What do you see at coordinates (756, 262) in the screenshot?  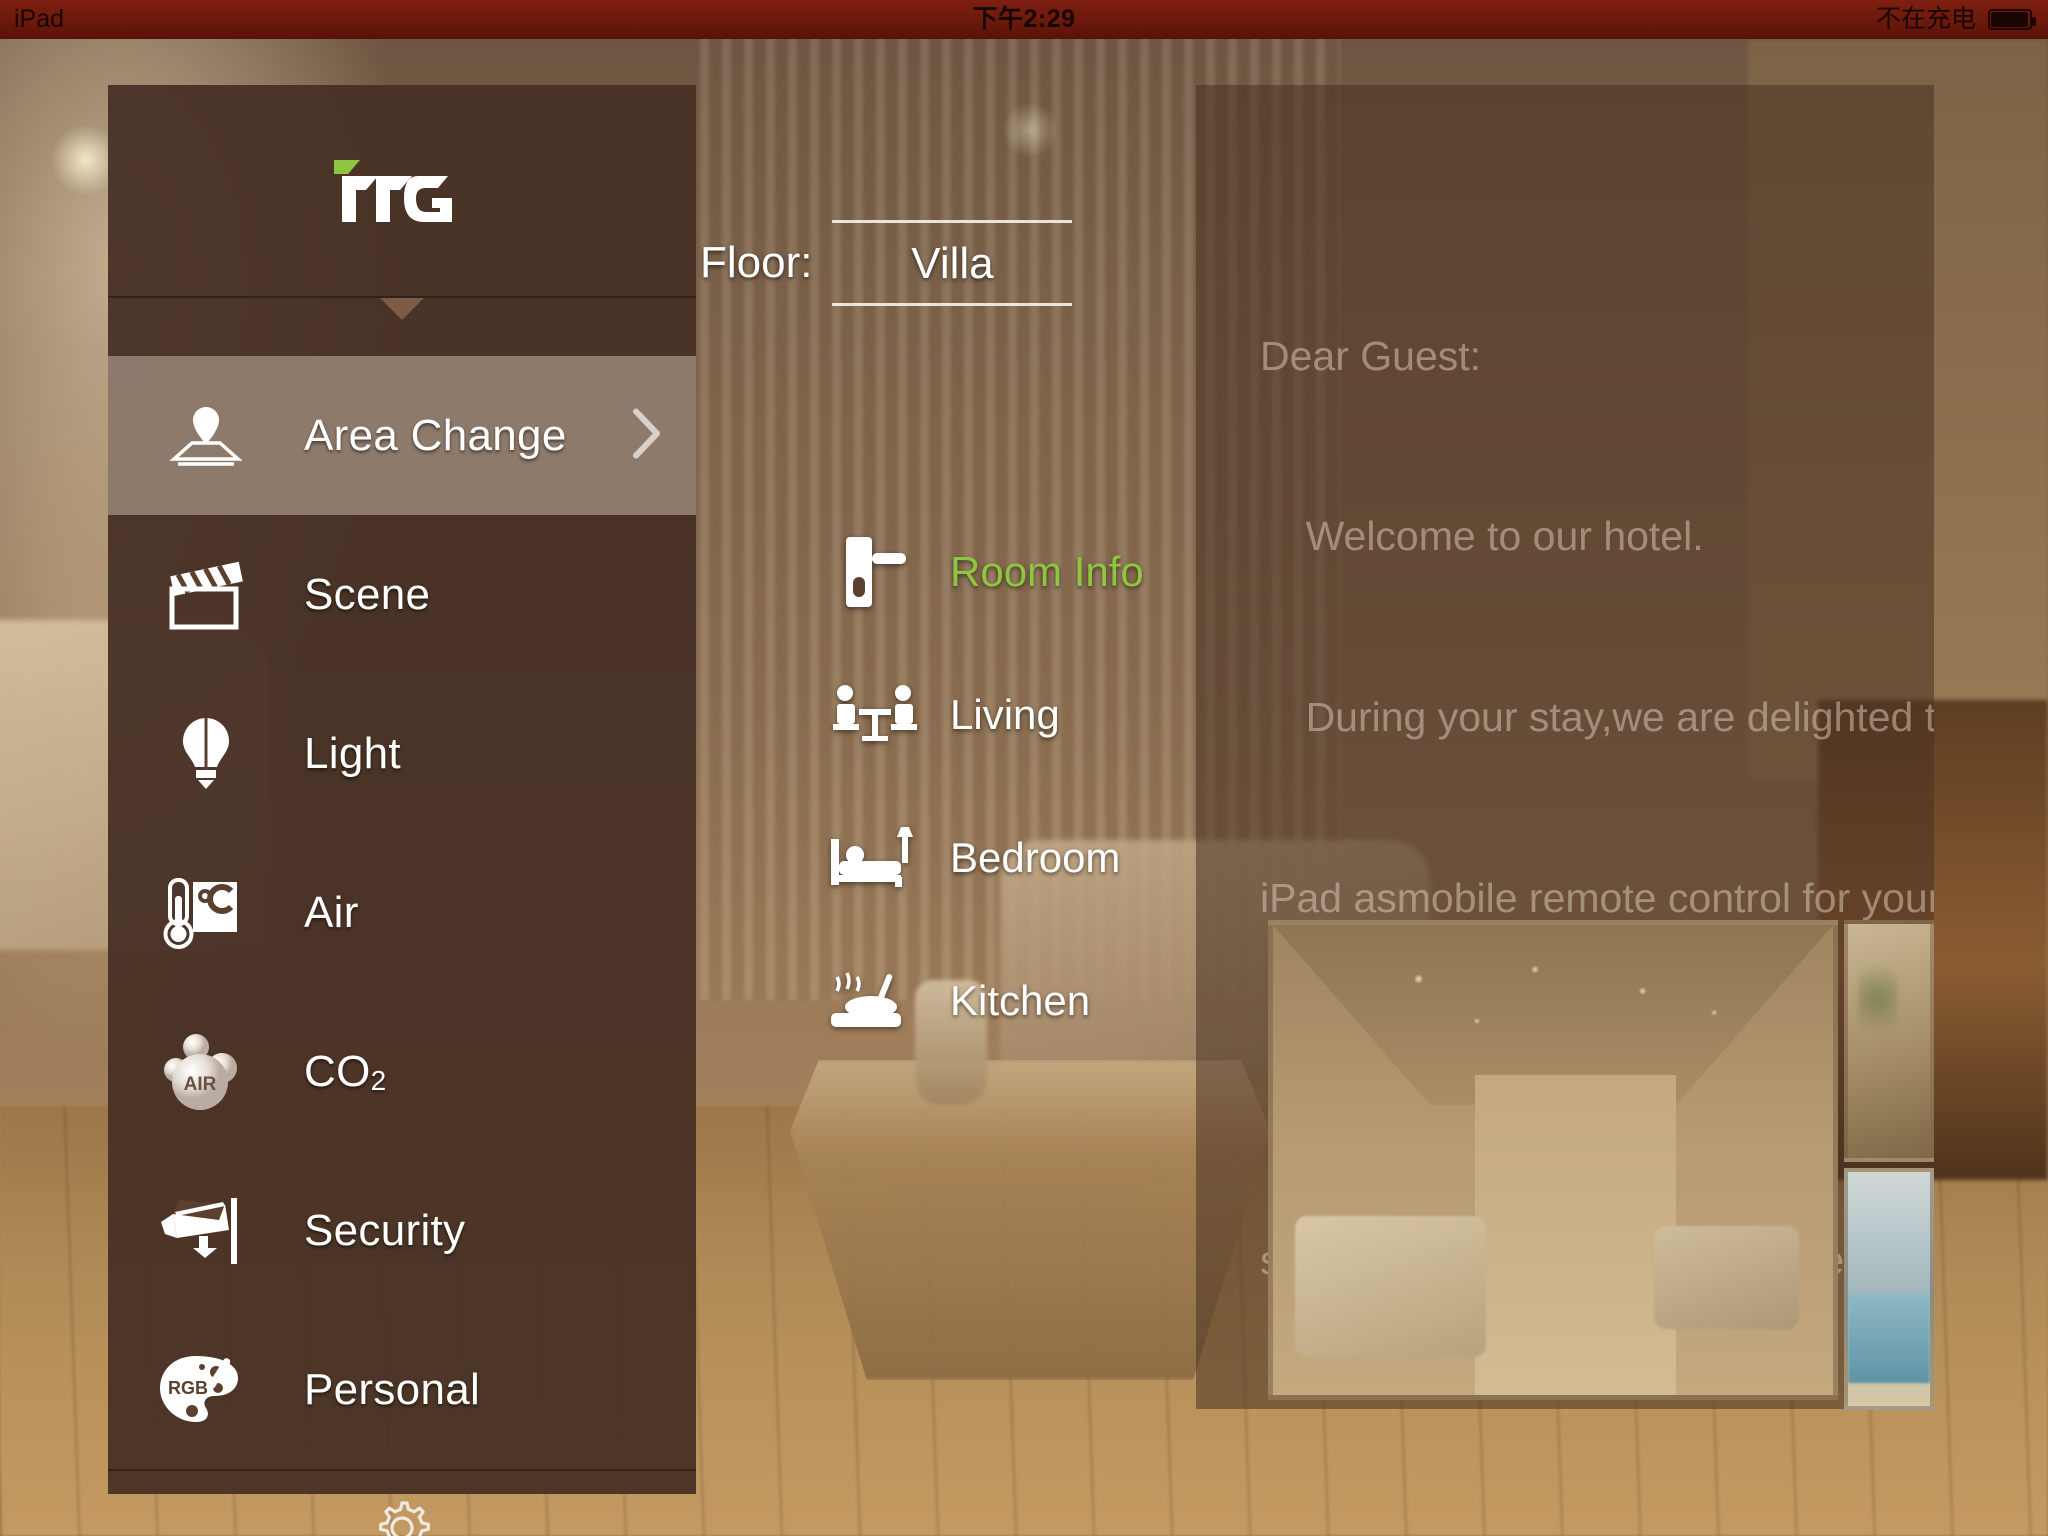 I see `floor-label: Floor:` at bounding box center [756, 262].